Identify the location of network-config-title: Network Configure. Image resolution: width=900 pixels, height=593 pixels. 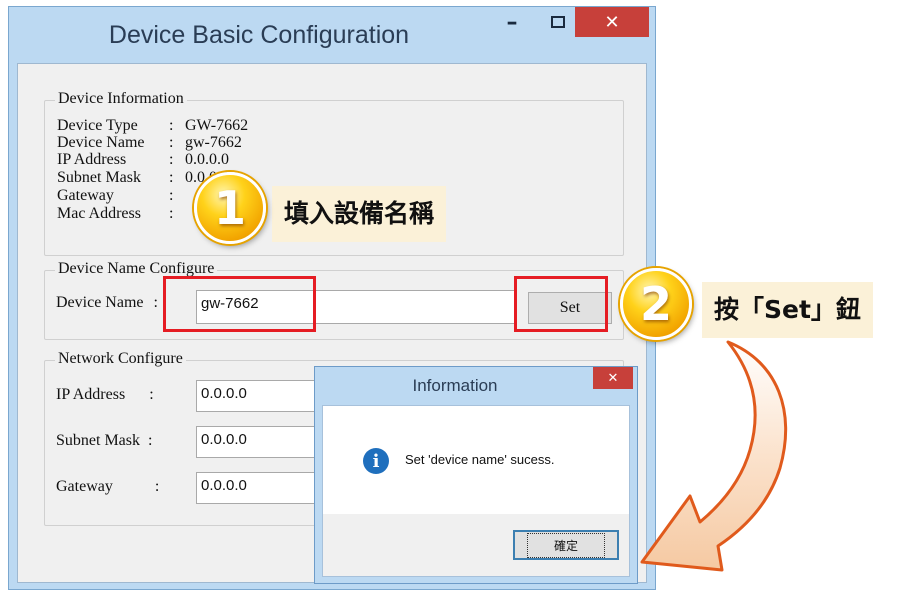
(120, 359).